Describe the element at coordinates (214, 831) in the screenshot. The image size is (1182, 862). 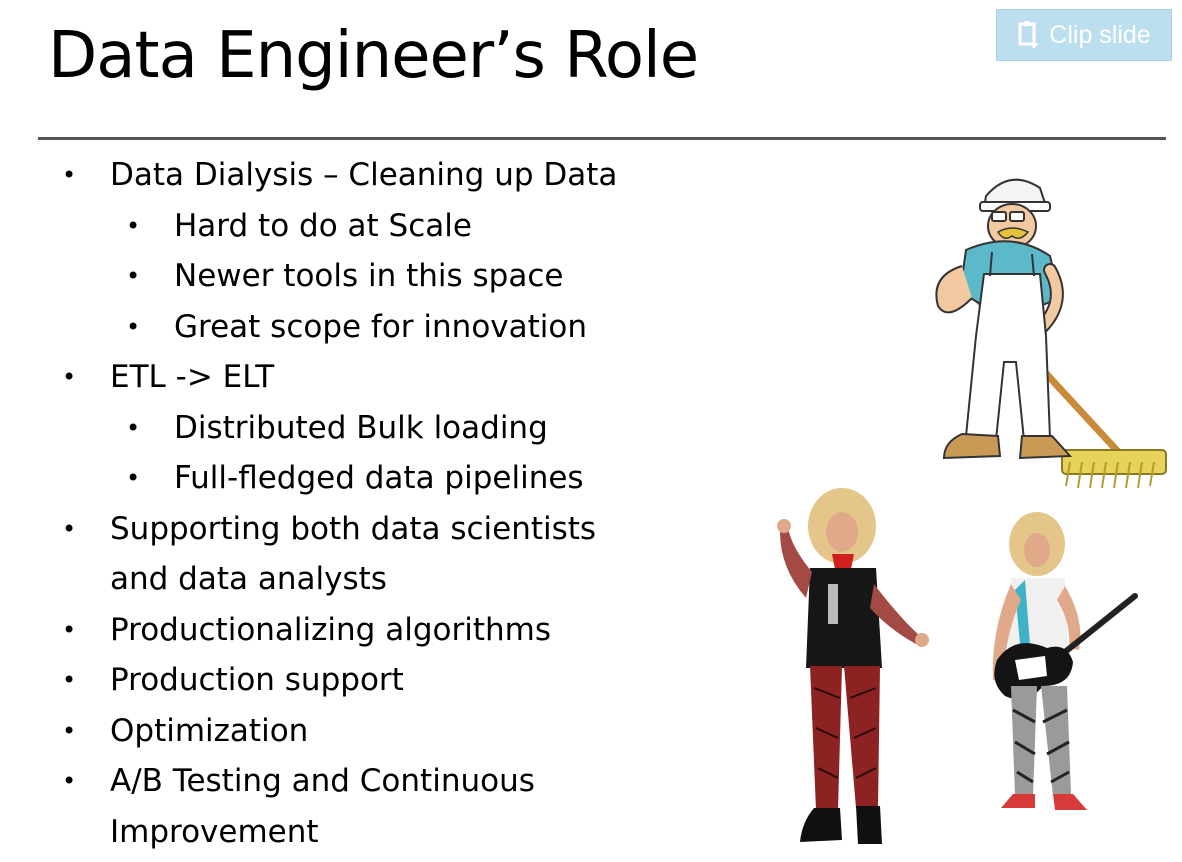
I see `bullet-line: Improvement` at that location.